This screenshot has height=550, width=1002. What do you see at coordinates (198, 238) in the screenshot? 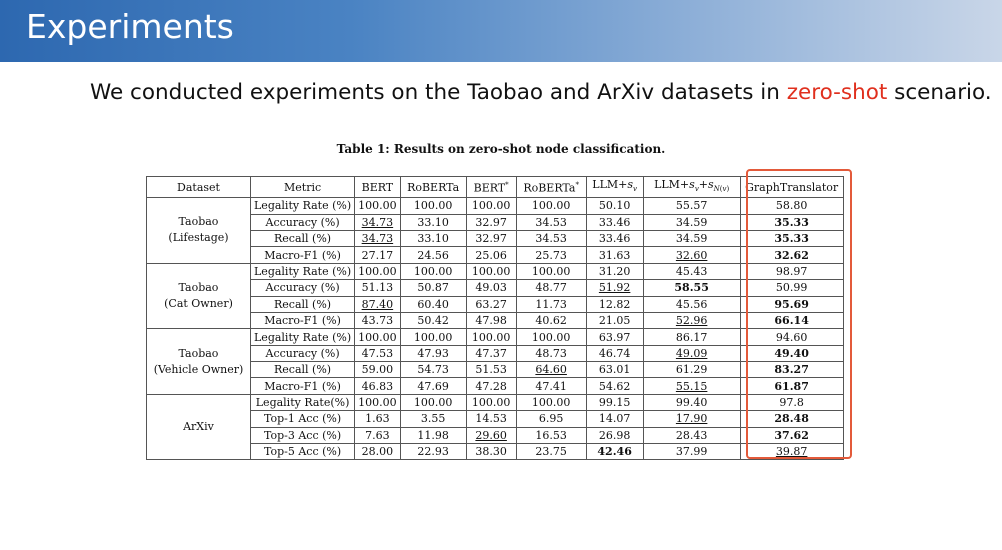
I see `dataset-label: (Lifestage)` at bounding box center [198, 238].